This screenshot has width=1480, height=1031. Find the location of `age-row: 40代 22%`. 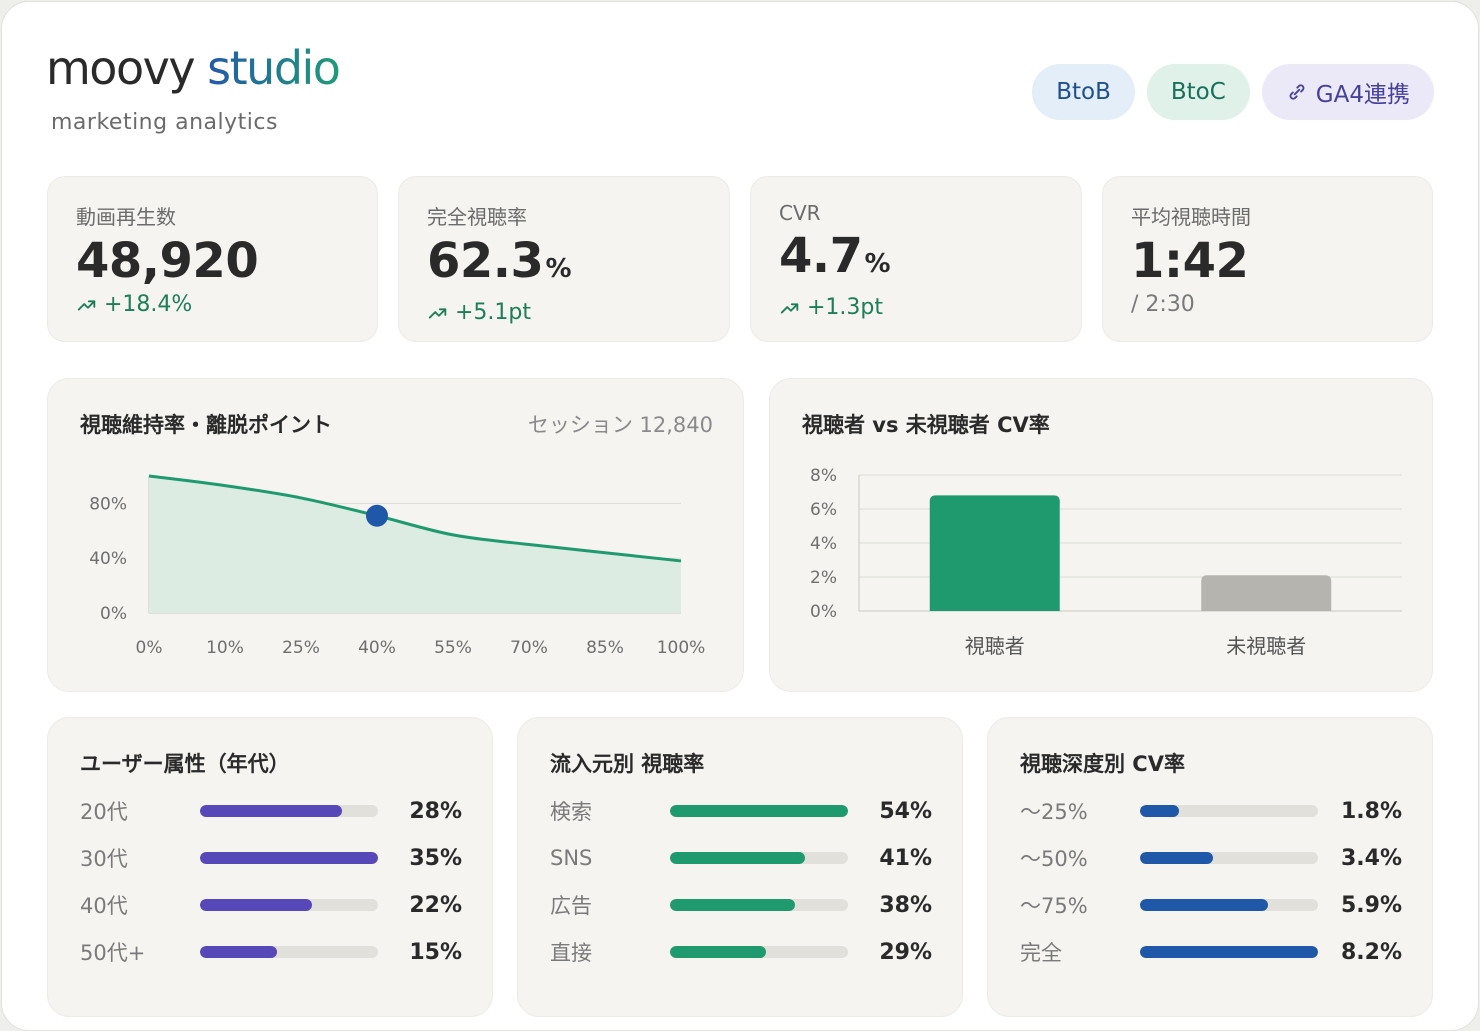

age-row: 40代 22% is located at coordinates (271, 905).